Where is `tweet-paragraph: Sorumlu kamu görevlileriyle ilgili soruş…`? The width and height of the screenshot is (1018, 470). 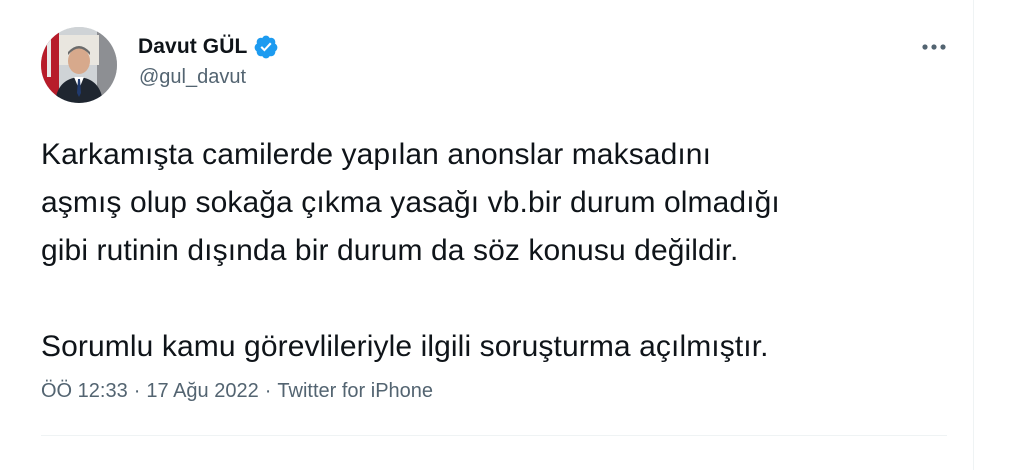 tweet-paragraph: Sorumlu kamu görevlileriyle ilgili soruş… is located at coordinates (405, 346).